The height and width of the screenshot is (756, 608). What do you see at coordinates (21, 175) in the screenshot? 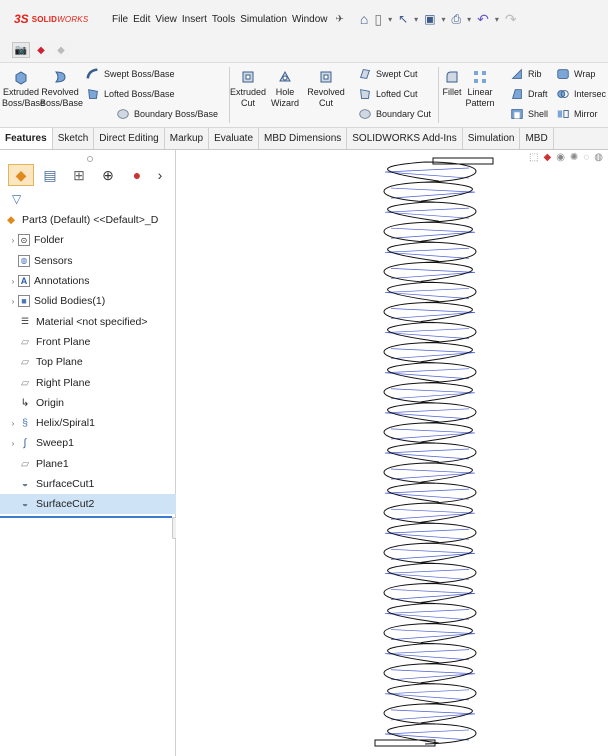
I see `feature-manager-tab-icon: ◆` at bounding box center [21, 175].